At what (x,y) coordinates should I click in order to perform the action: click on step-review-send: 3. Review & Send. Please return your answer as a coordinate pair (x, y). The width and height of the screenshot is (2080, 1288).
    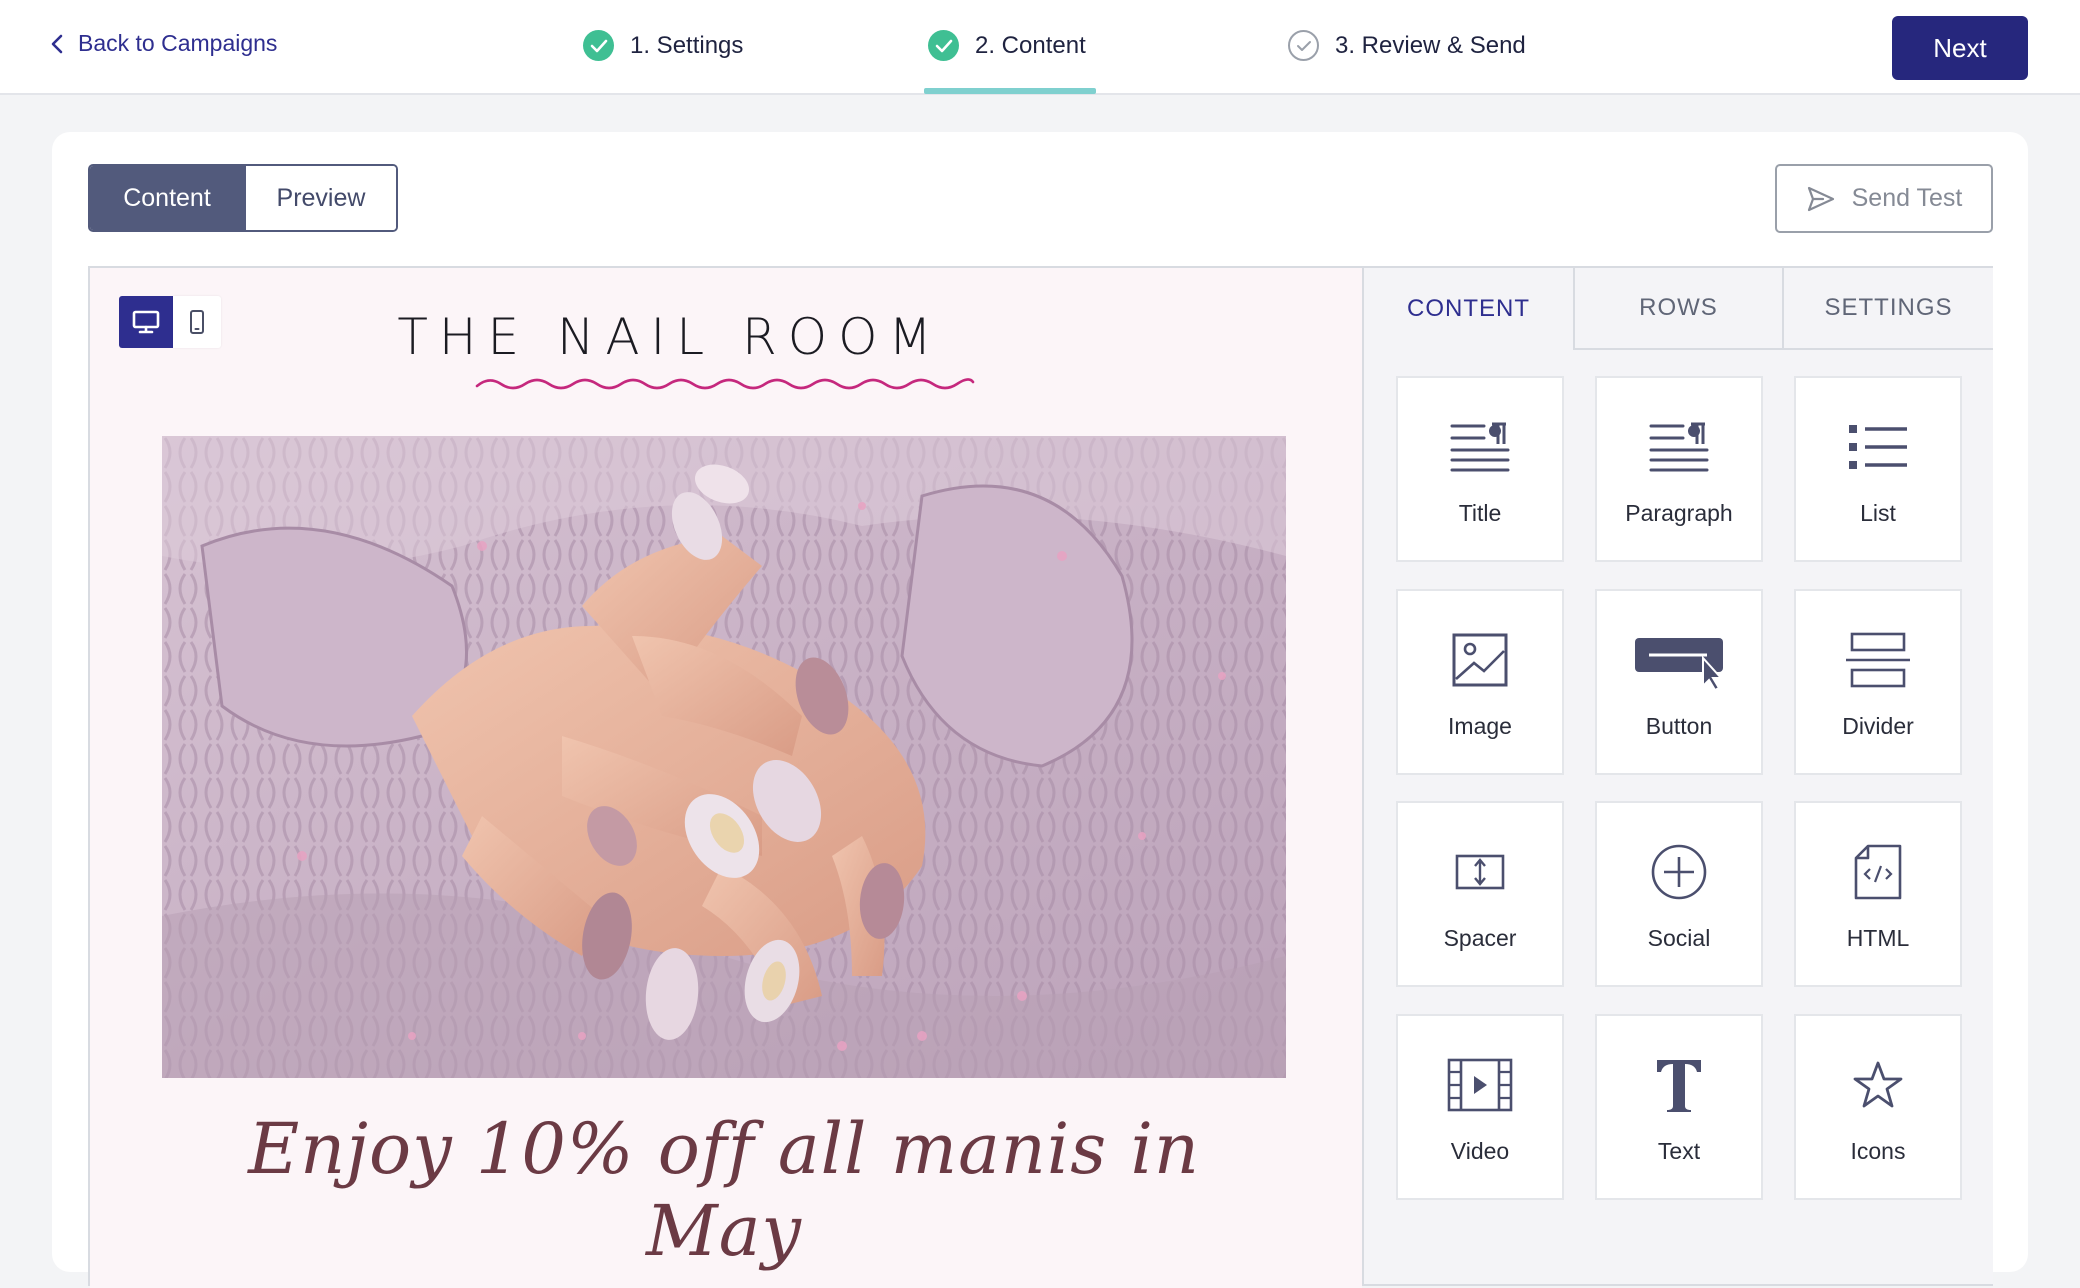
    Looking at the image, I should click on (1407, 45).